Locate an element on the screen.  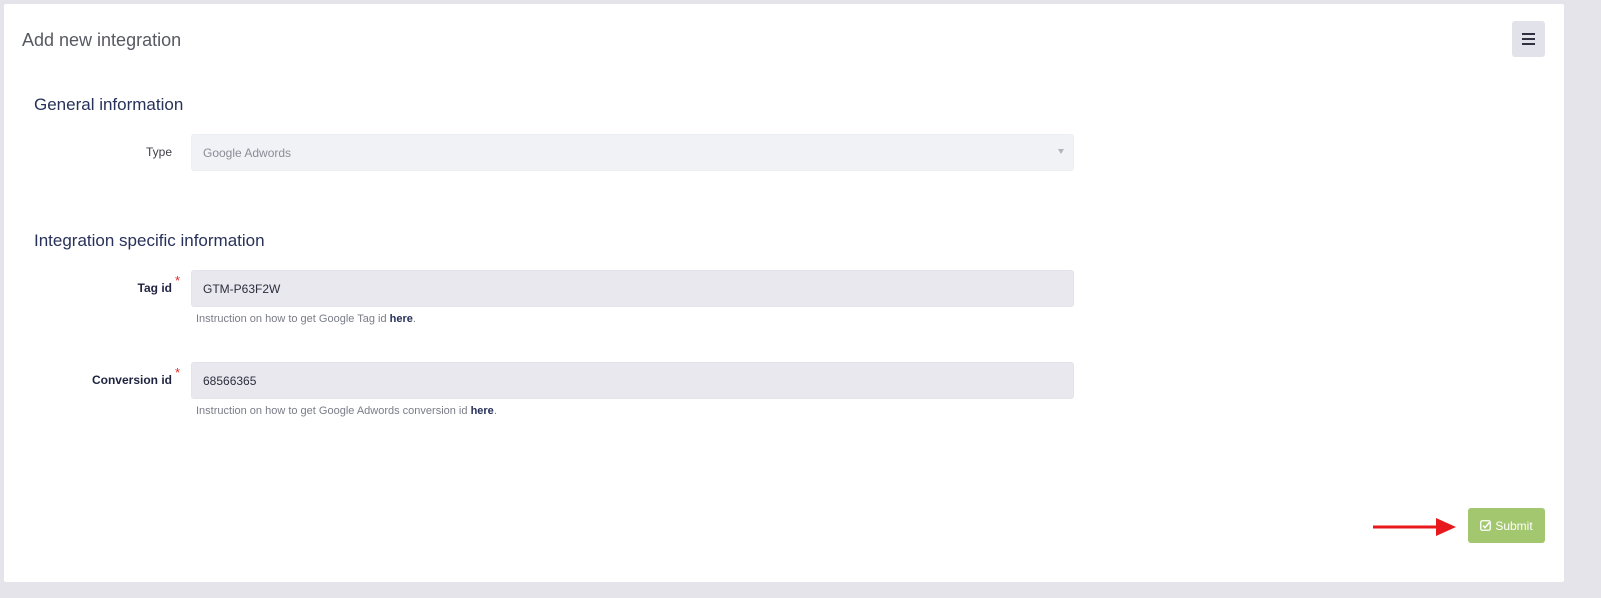
check-square-icon is located at coordinates (1486, 525).